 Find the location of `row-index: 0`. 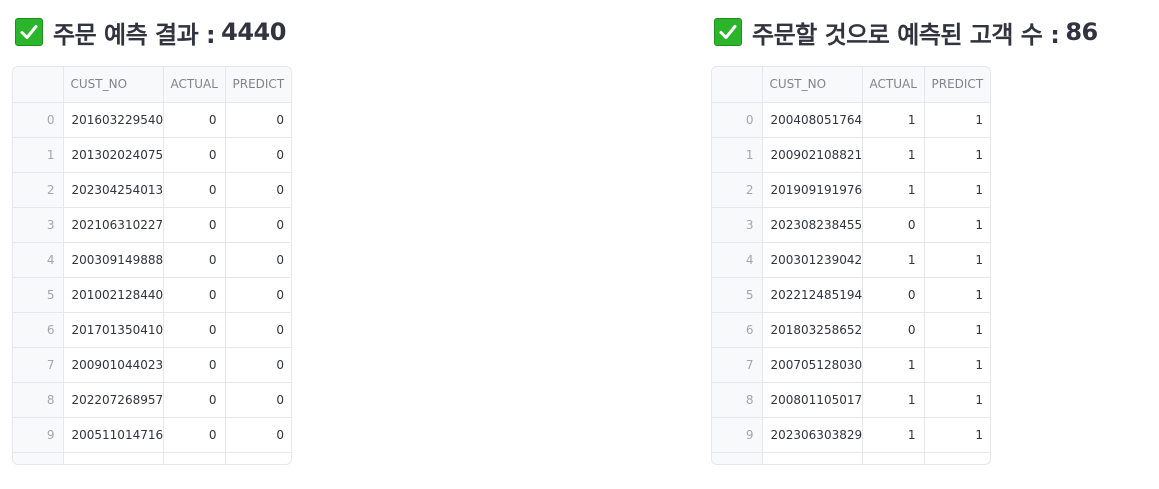

row-index: 0 is located at coordinates (38, 120).